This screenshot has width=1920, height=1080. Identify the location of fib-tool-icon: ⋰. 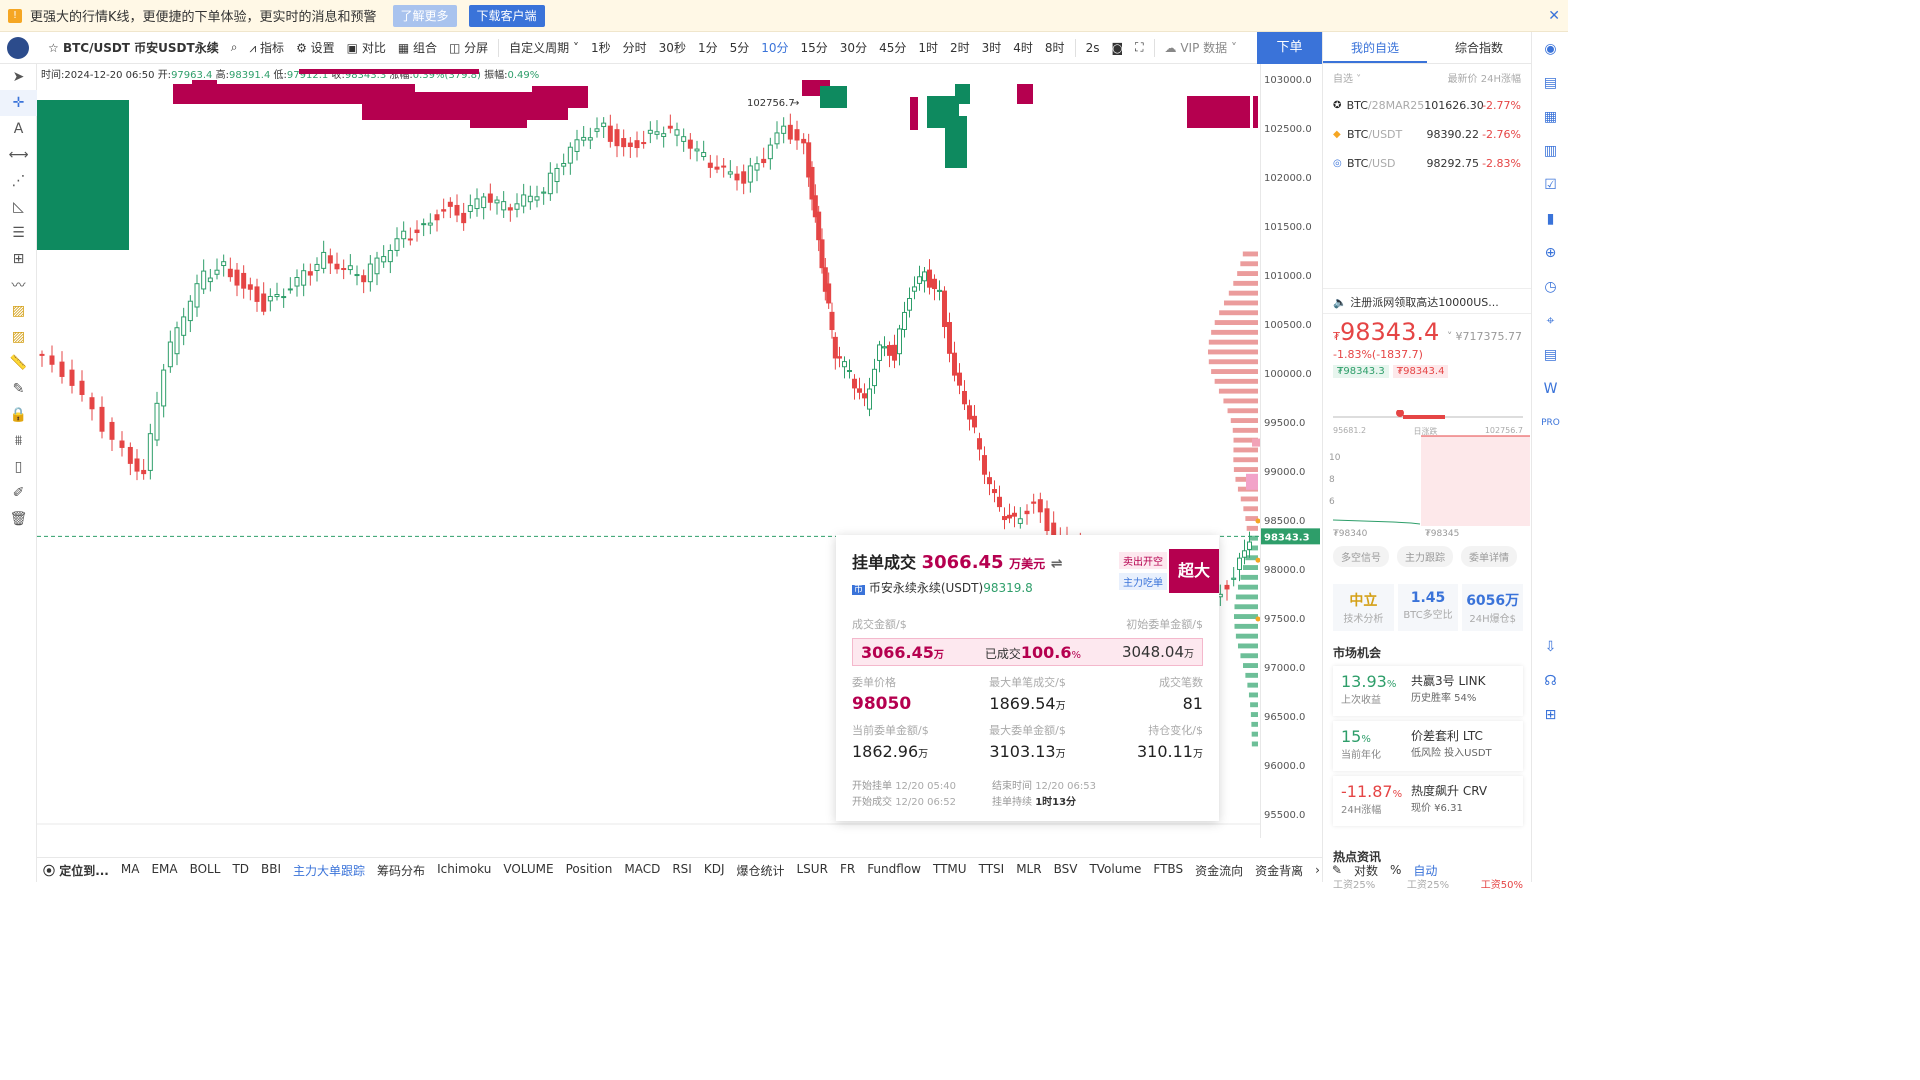
(18, 181).